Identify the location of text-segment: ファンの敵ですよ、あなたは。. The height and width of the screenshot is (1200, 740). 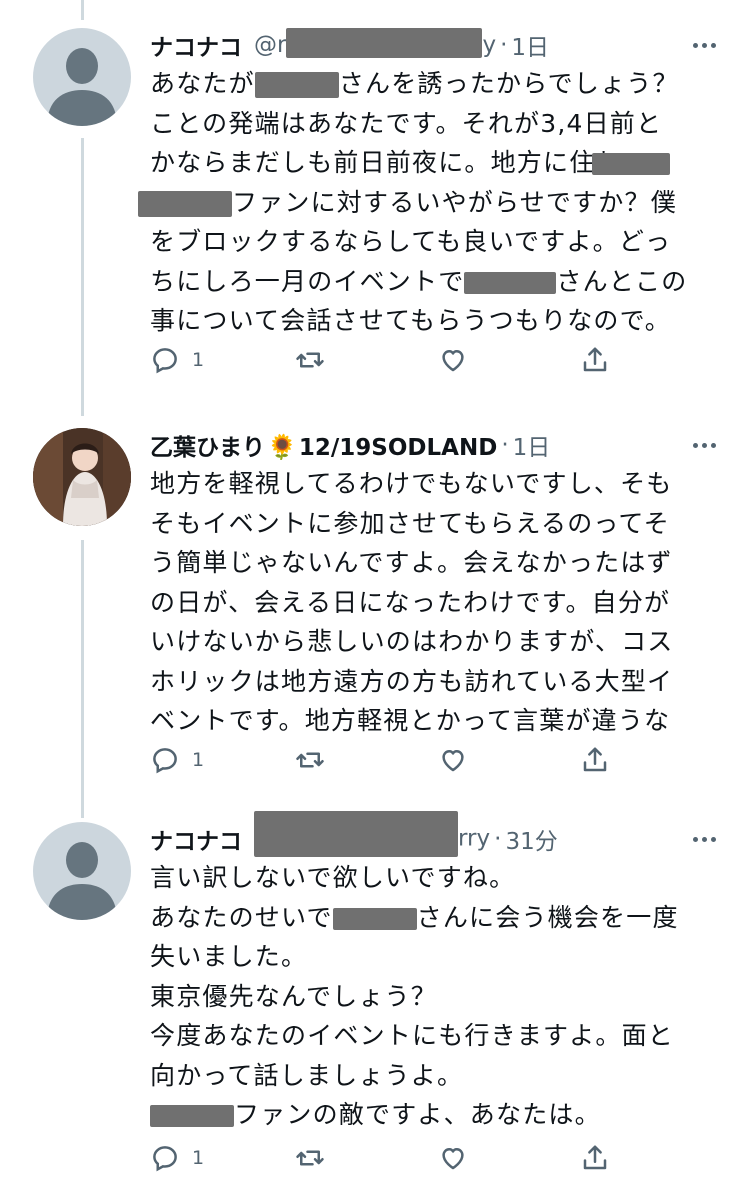
(417, 1114).